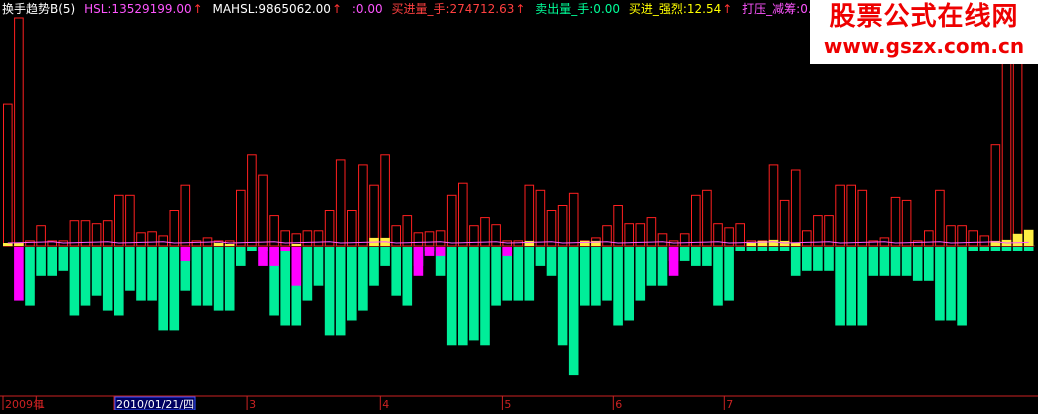 Image resolution: width=1038 pixels, height=414 pixels. Describe the element at coordinates (385, 404) in the screenshot. I see `x-tick-label: 4` at that location.